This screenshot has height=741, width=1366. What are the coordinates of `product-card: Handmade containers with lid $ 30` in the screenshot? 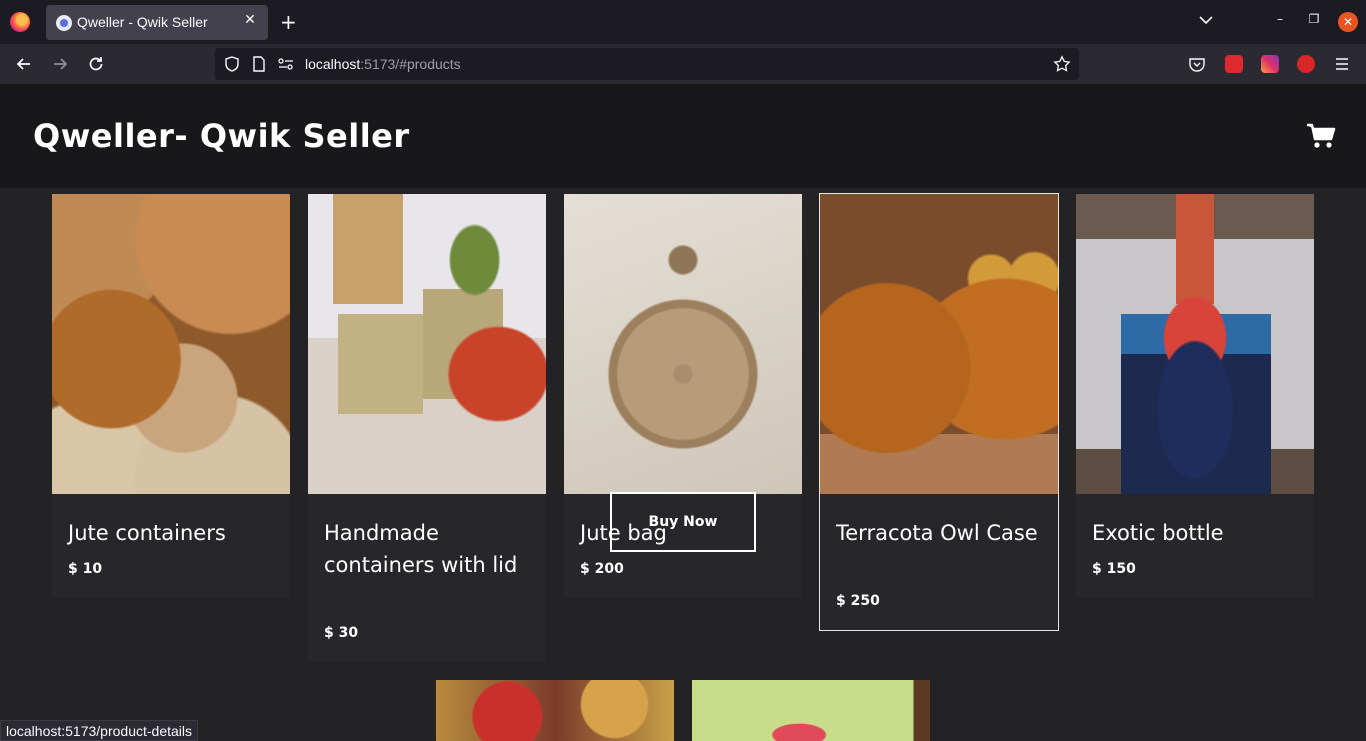 It's located at (427, 428).